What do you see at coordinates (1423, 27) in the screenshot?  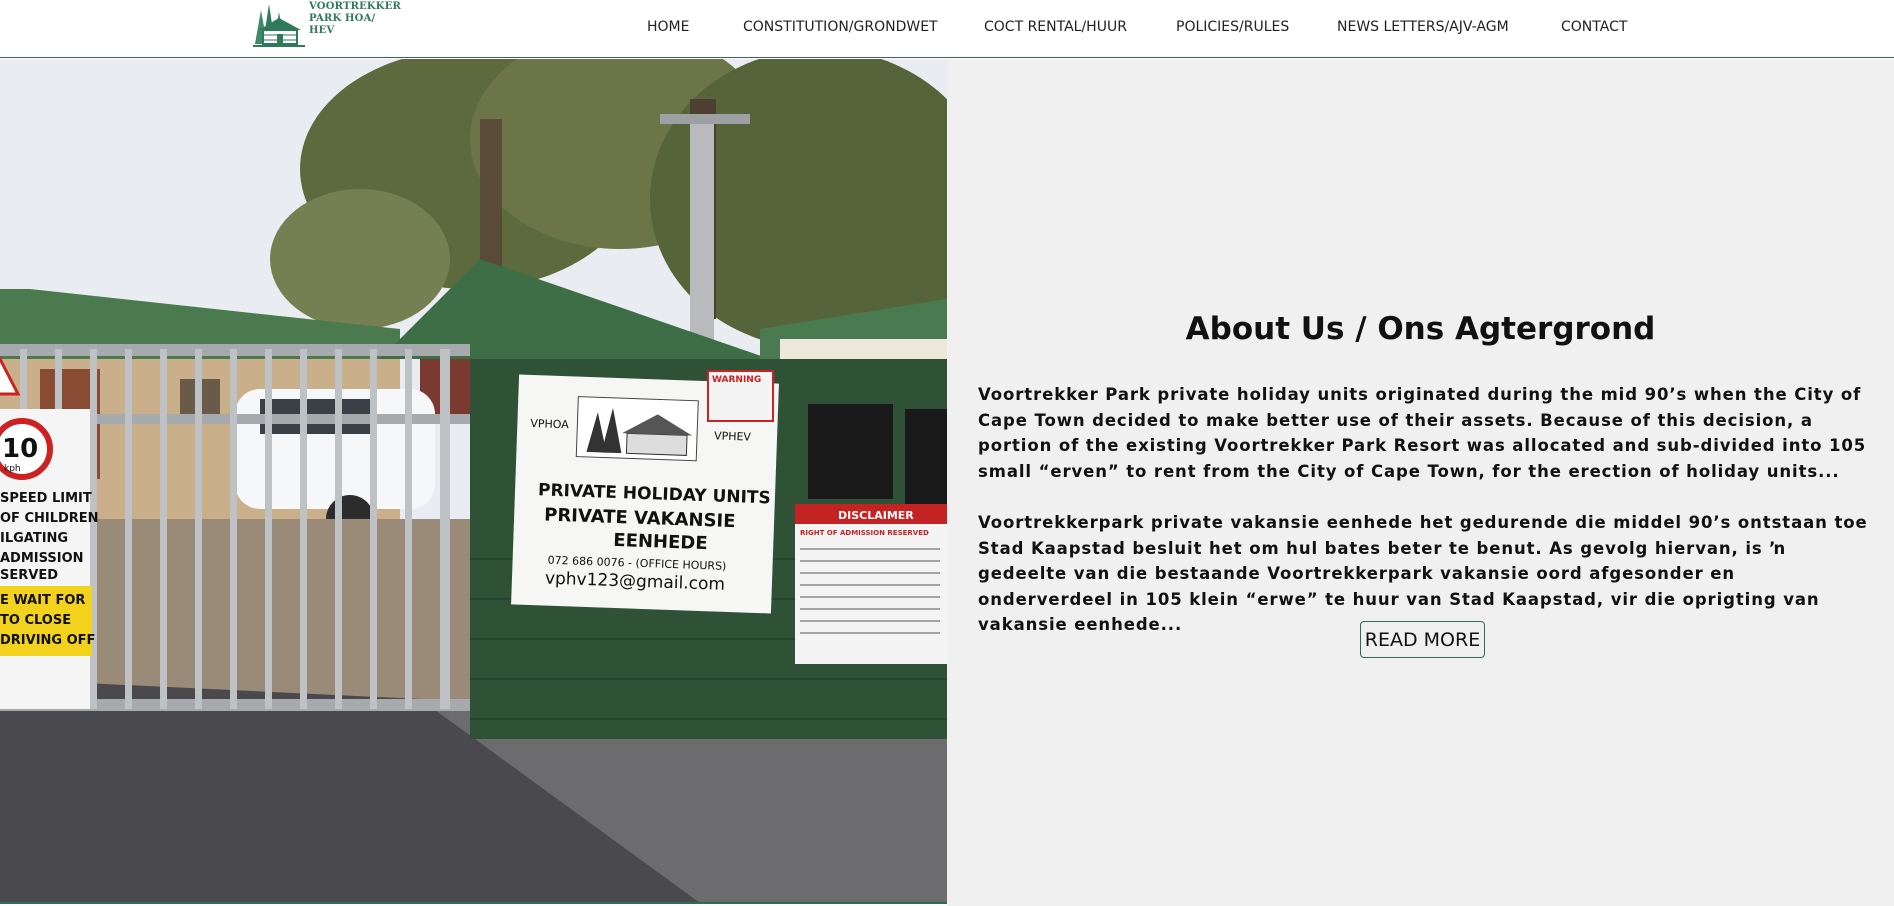 I see `nav-newsletters: NEWS LETTERS/AJV-AGM` at bounding box center [1423, 27].